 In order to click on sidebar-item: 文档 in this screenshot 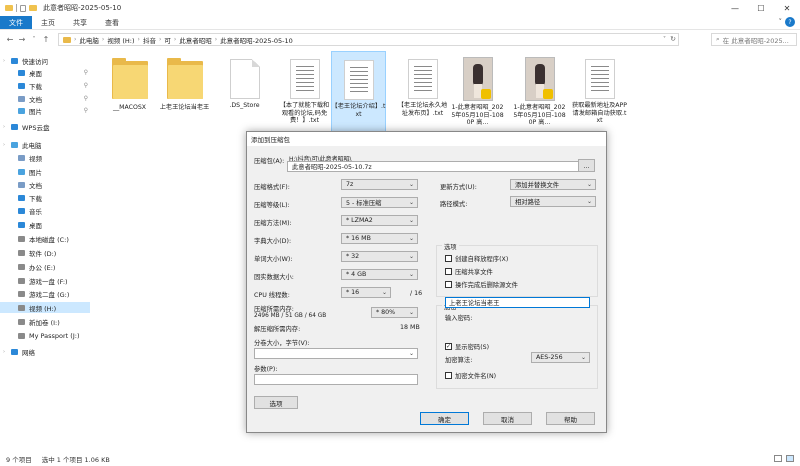, I will do `click(45, 184)`.